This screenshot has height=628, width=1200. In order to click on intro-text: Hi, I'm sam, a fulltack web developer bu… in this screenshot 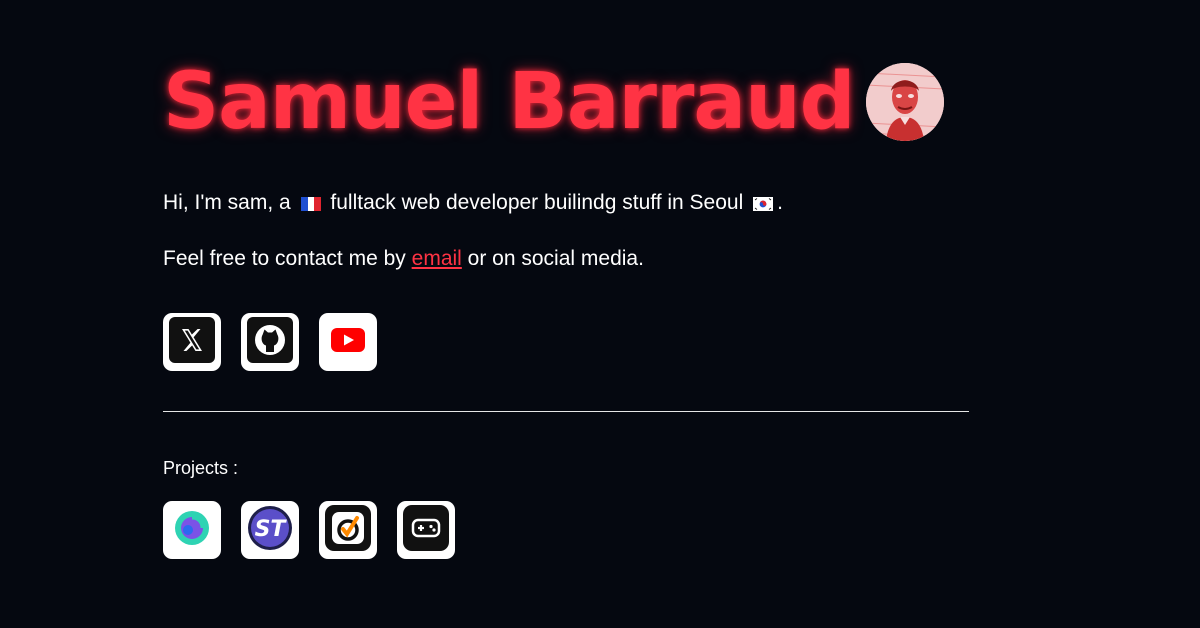, I will do `click(566, 204)`.